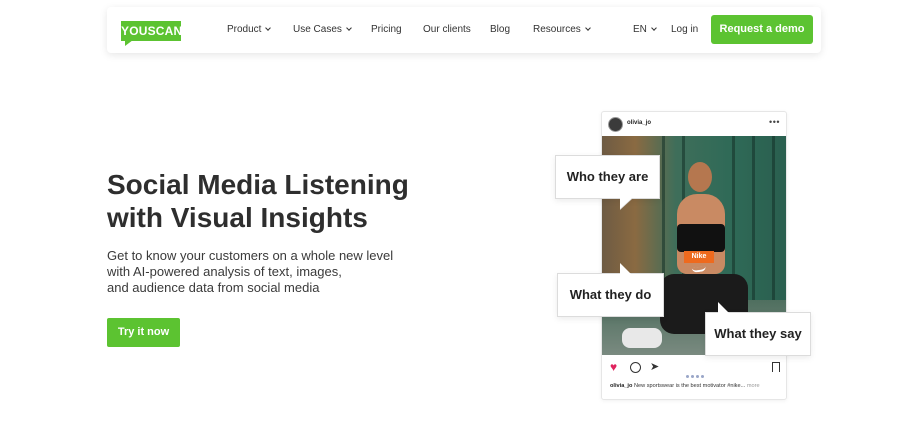  What do you see at coordinates (610, 295) in the screenshot?
I see `callout-what-they-do: What they do` at bounding box center [610, 295].